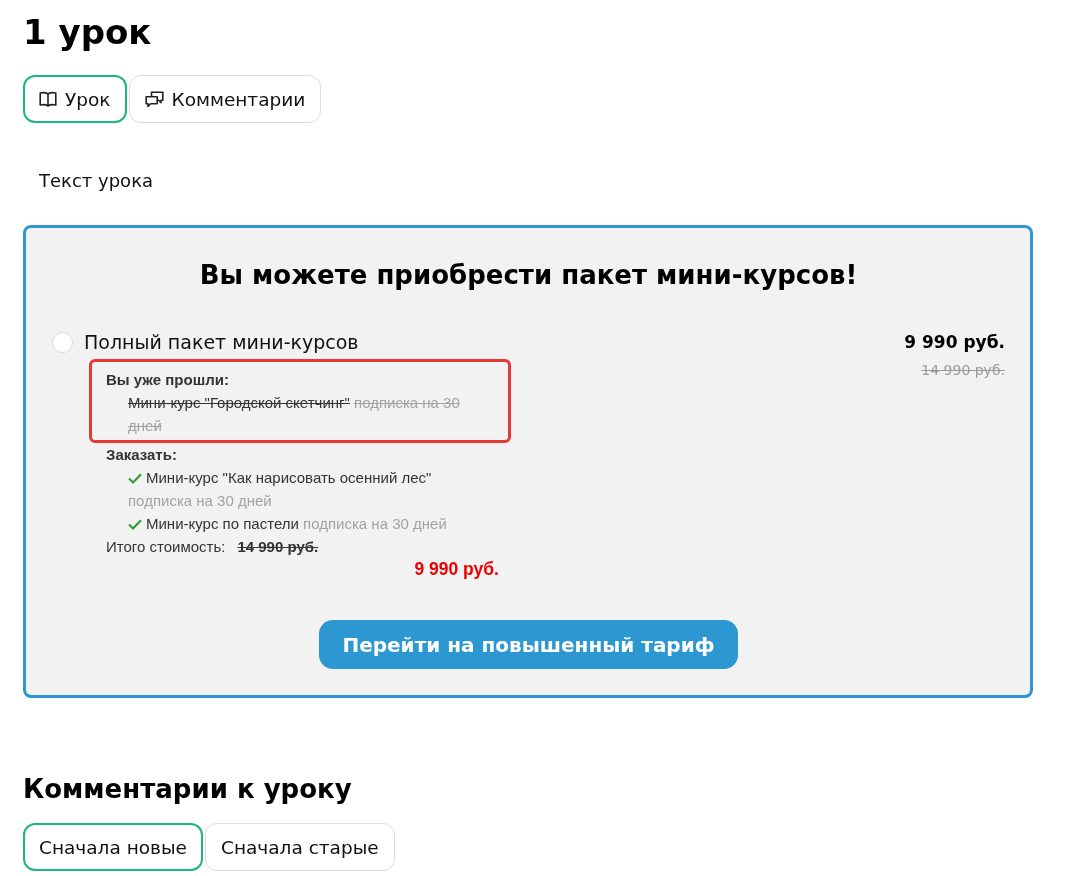 The height and width of the screenshot is (876, 1087). Describe the element at coordinates (141, 455) in the screenshot. I see `section-heading: Заказать:` at that location.